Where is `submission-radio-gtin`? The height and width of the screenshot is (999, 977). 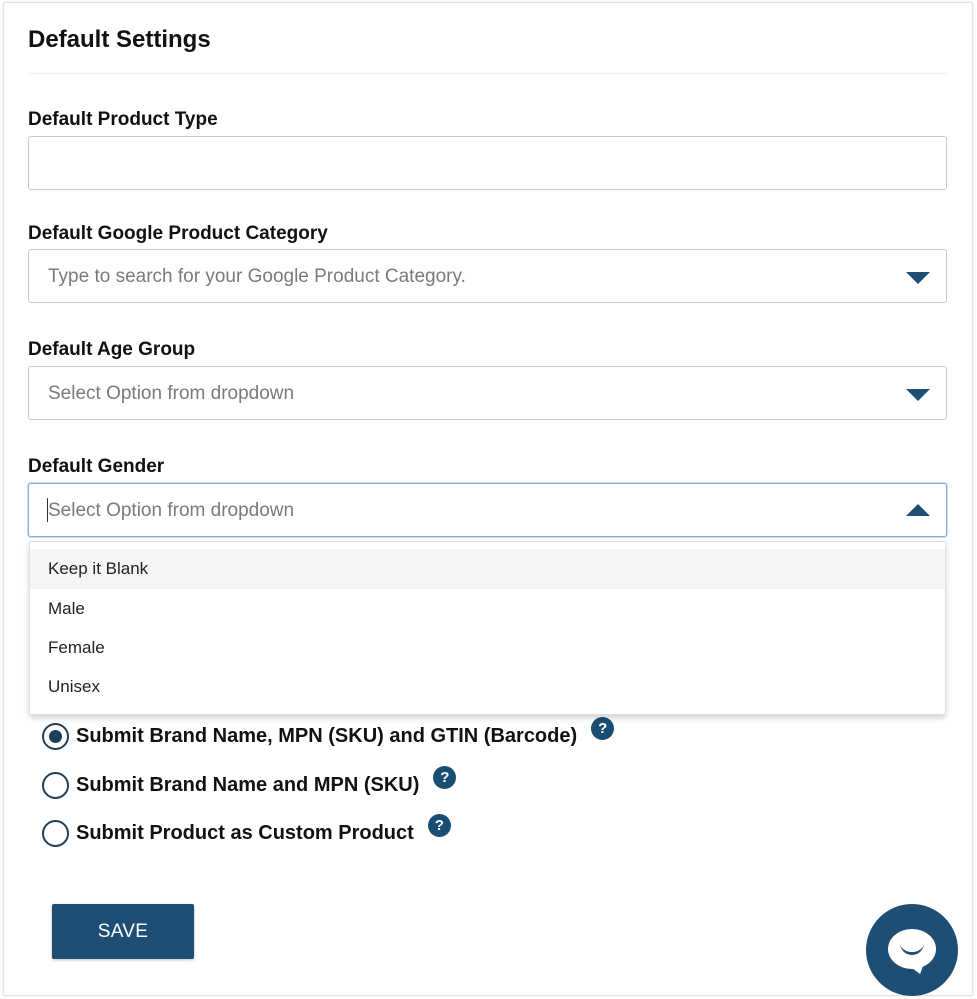 submission-radio-gtin is located at coordinates (55, 736).